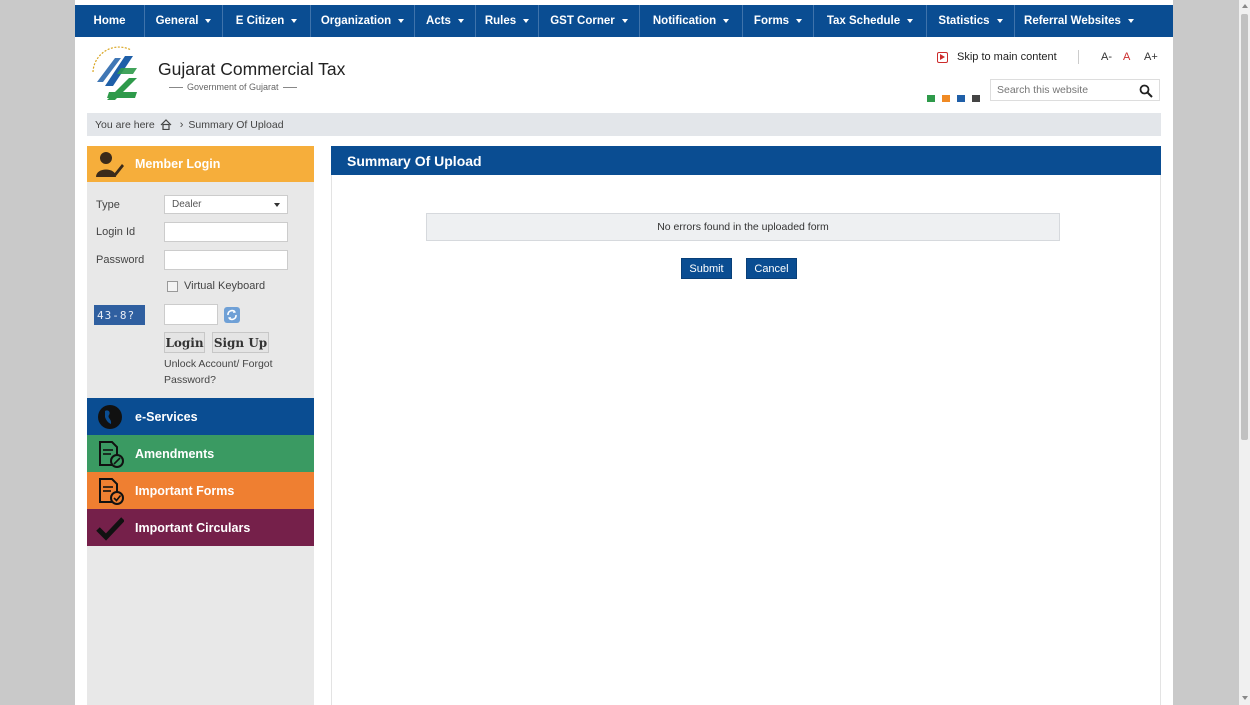 The height and width of the screenshot is (705, 1250). Describe the element at coordinates (997, 57) in the screenshot. I see `skip-to-main-content-link: Skip to main content` at that location.